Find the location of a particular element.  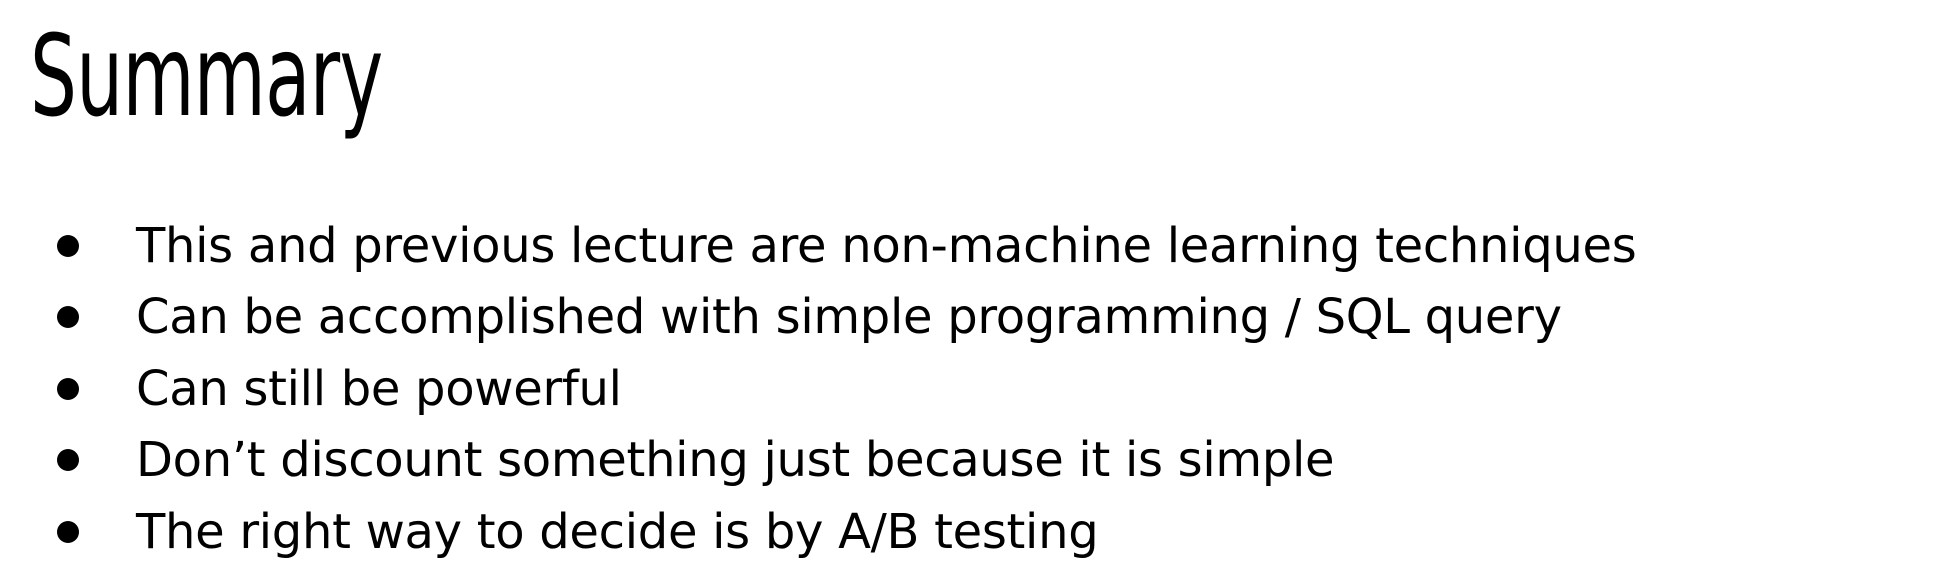

slide-title: Summary is located at coordinates (206, 77).